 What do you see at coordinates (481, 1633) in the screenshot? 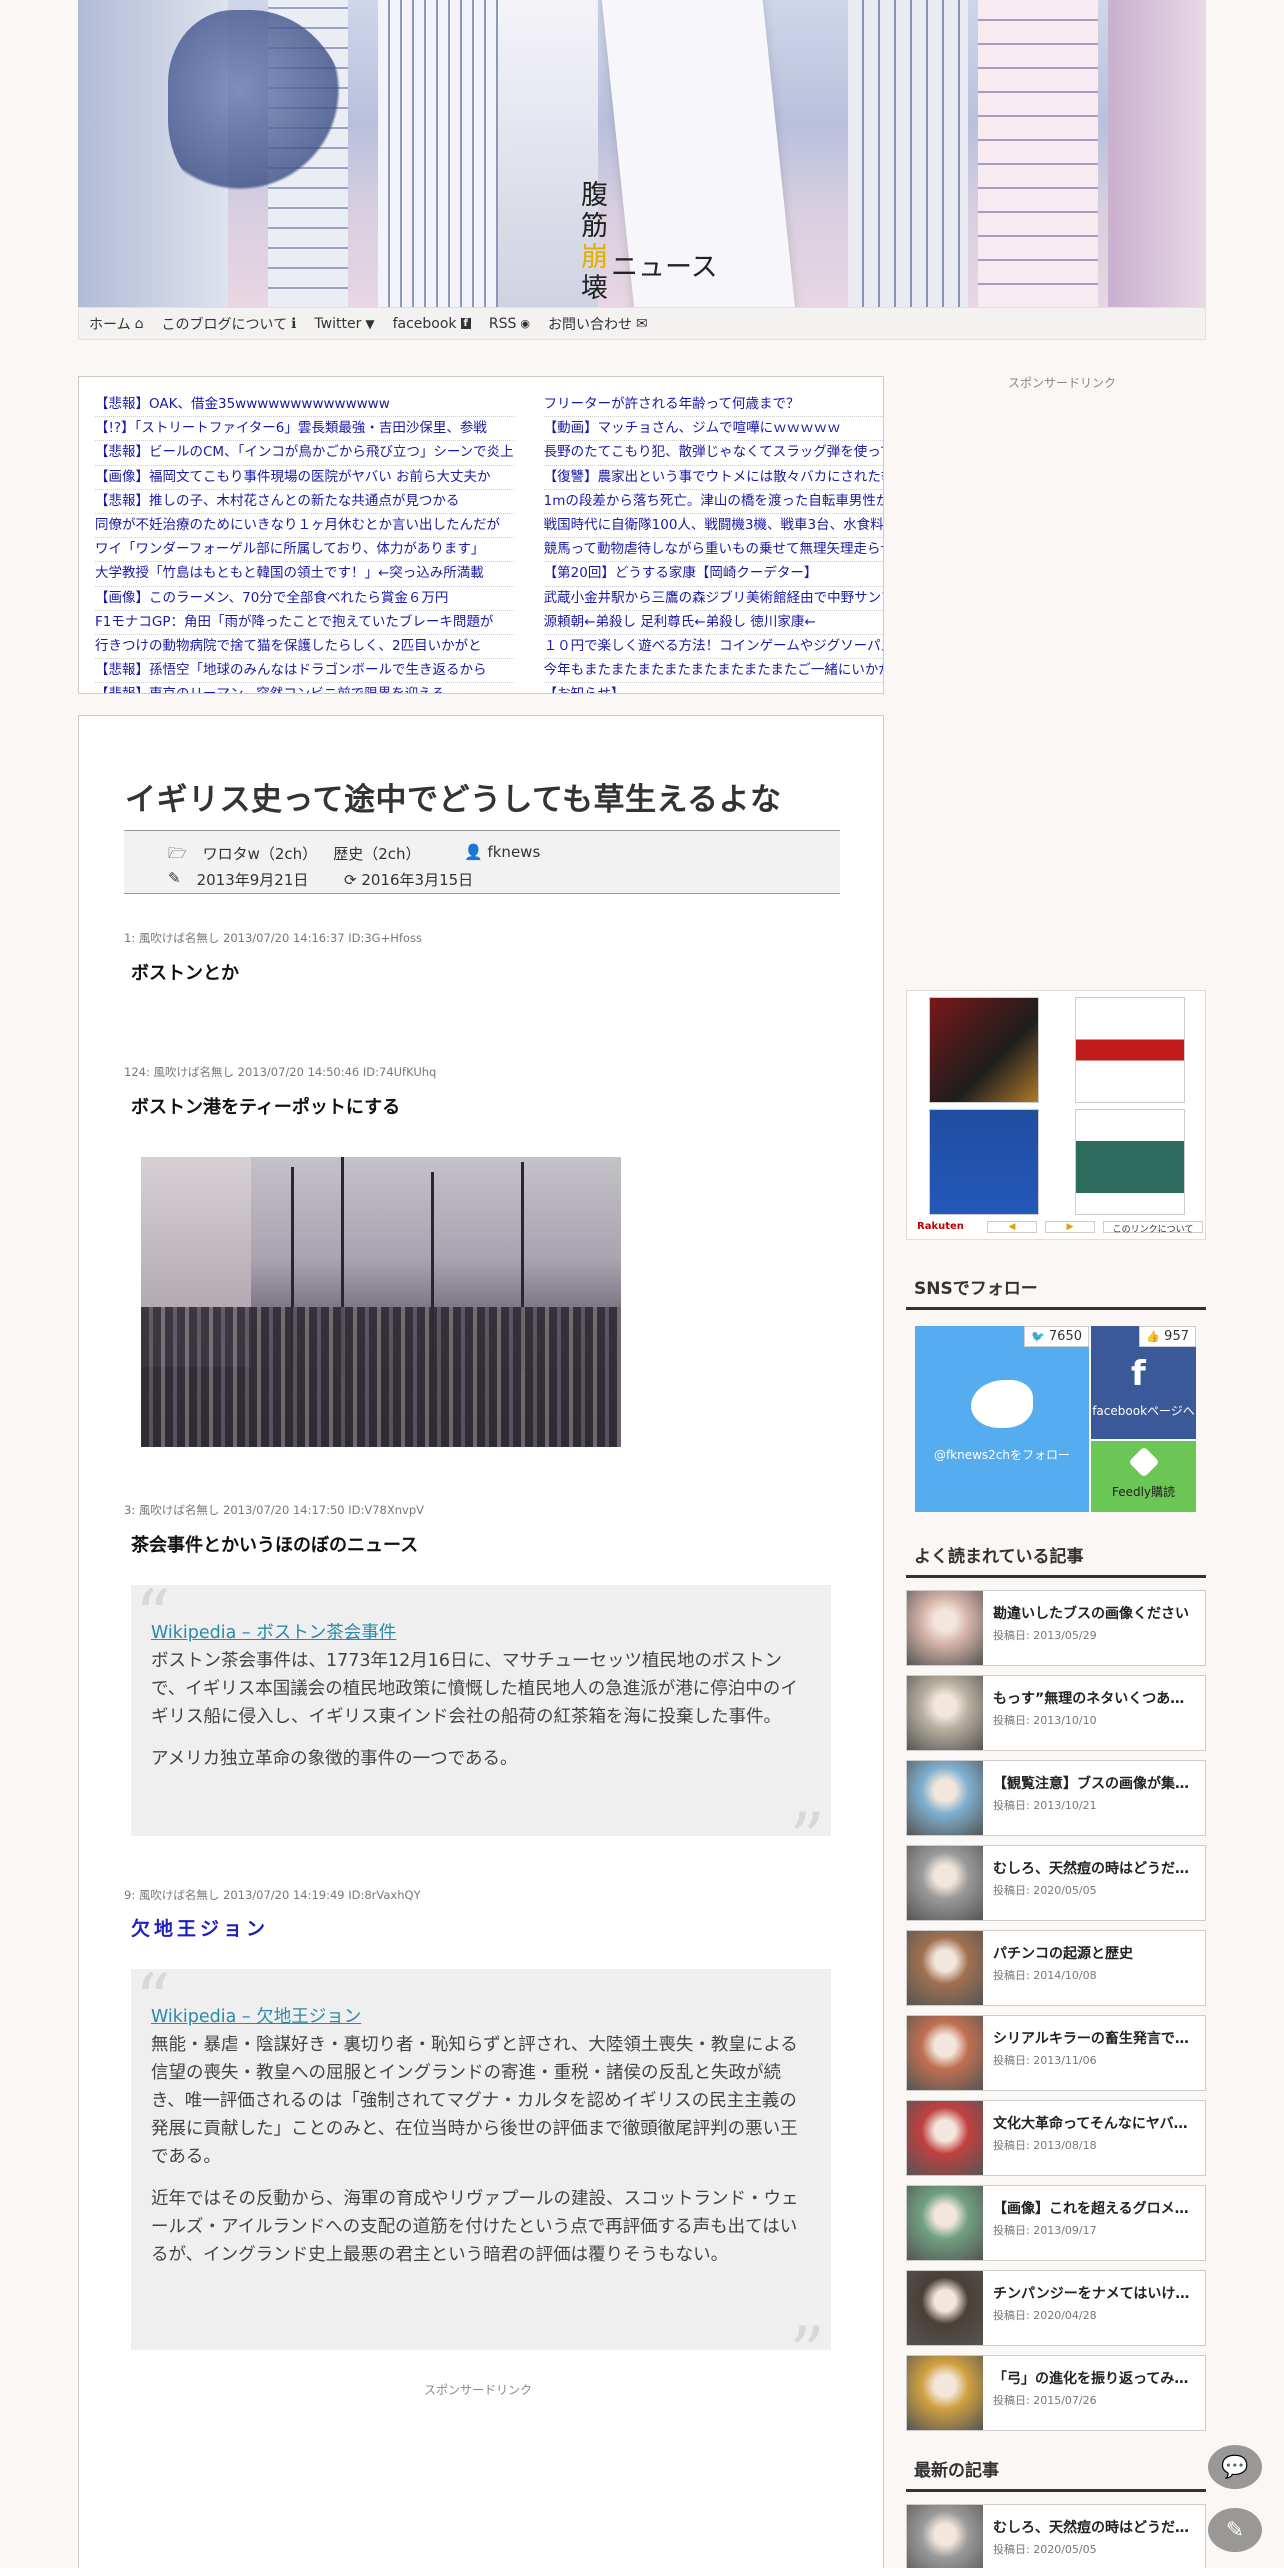
I see `wikipedia-link: Wikipedia – ボストン茶会事件` at bounding box center [481, 1633].